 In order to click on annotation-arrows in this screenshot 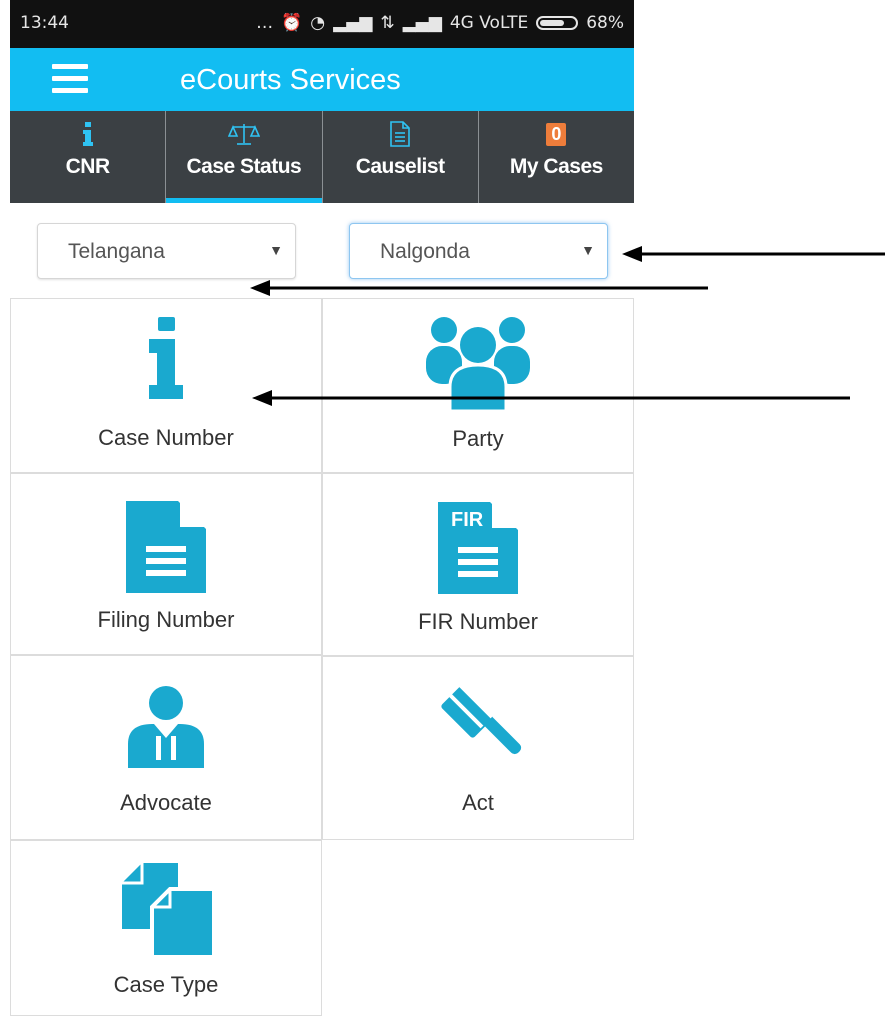, I will do `click(567, 326)`.